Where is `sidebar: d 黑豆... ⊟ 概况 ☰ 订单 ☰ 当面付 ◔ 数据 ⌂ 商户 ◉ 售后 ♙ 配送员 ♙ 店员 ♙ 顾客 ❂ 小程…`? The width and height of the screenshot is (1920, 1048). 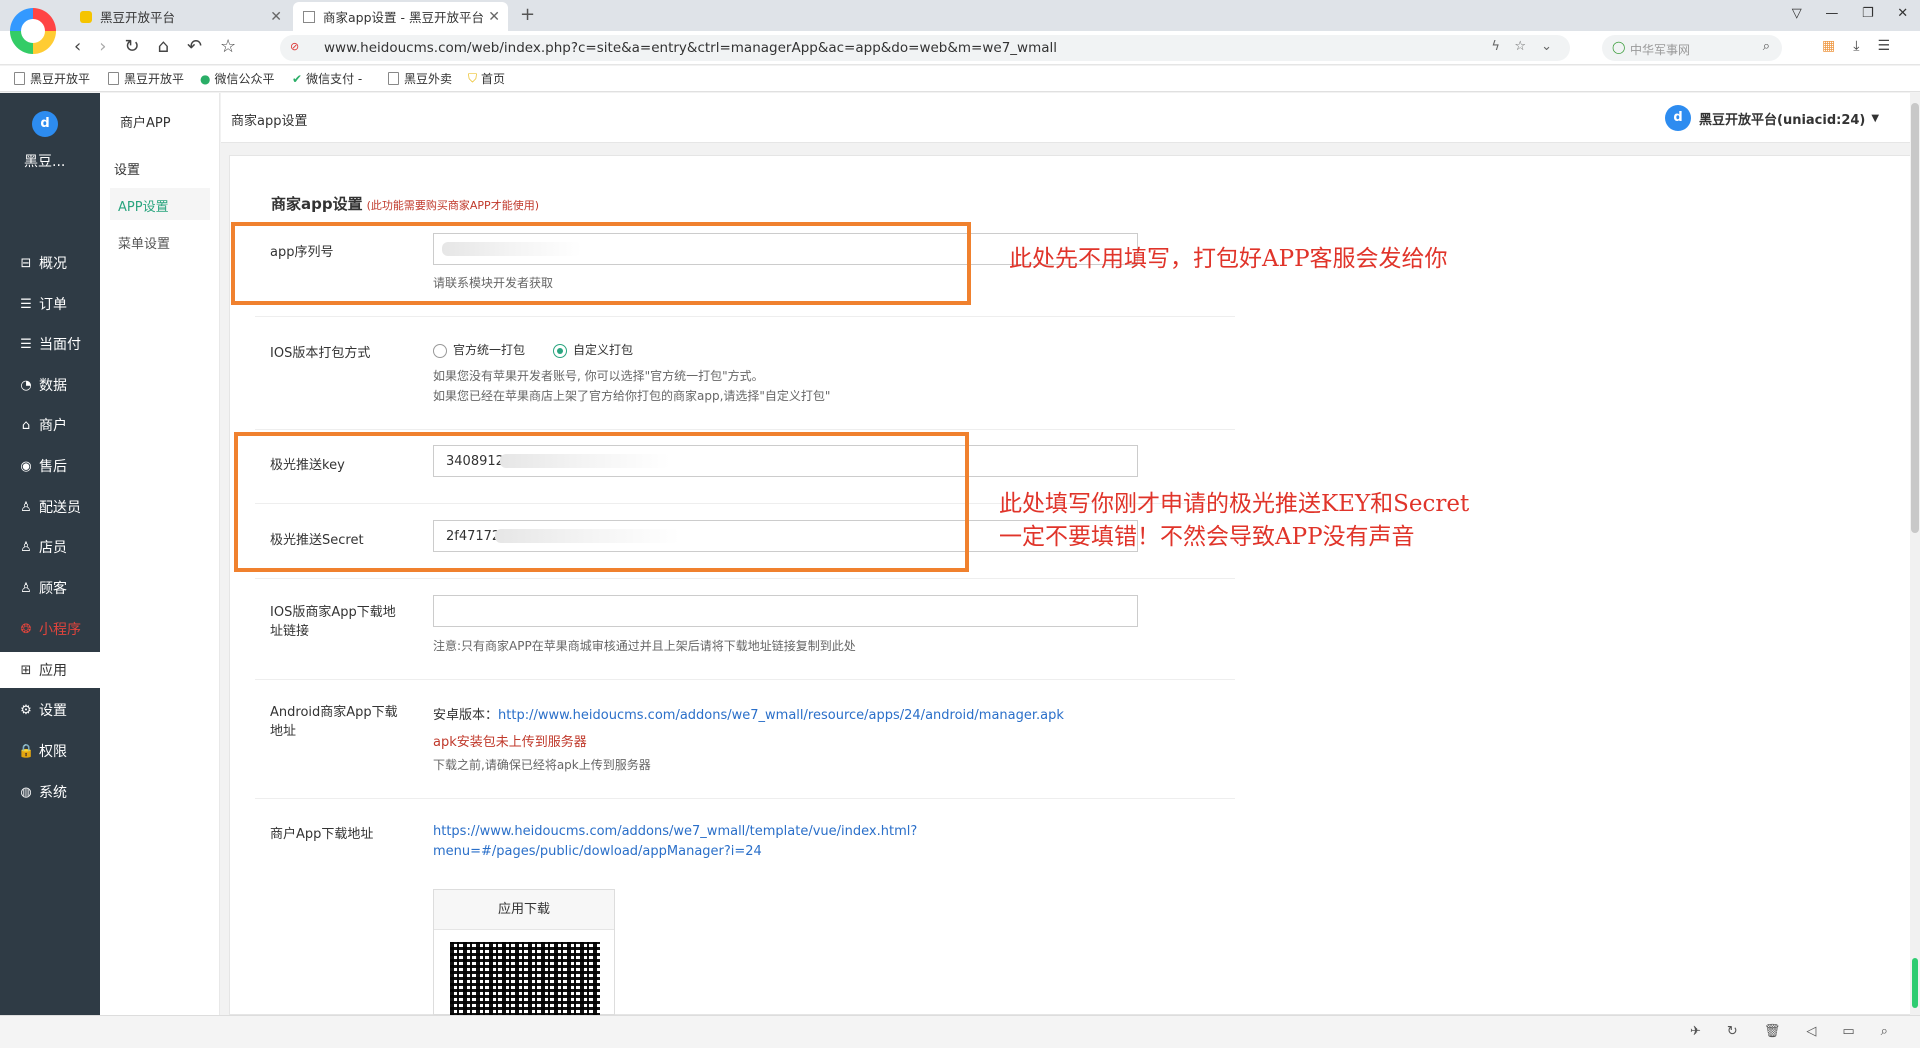 sidebar: d 黑豆... ⊟ 概况 ☰ 订单 ☰ 当面付 ◔ 数据 ⌂ 商户 ◉ 售后 ♙ 配送员 ♙ 店员 ♙ 顾客 ❂ 小程… is located at coordinates (50, 554).